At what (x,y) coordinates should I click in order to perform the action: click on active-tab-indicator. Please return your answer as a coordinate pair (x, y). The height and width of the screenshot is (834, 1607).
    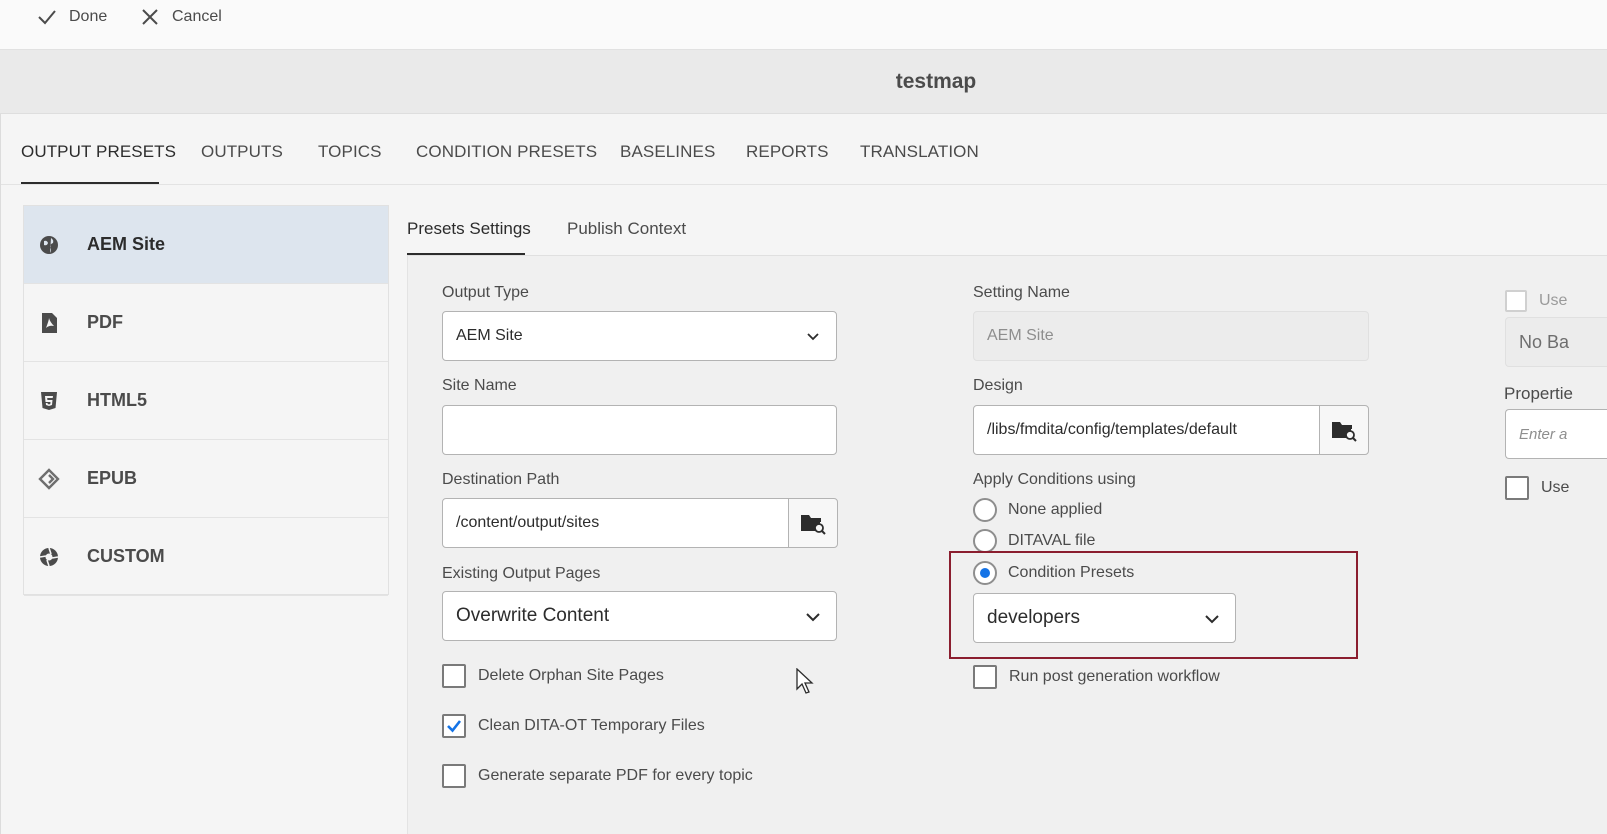
    Looking at the image, I should click on (90, 183).